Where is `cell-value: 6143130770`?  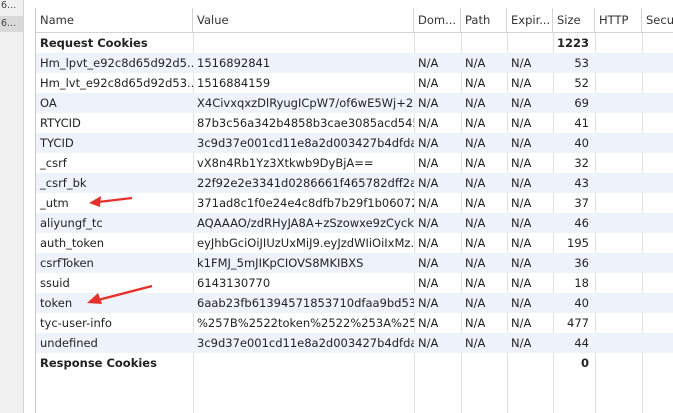 cell-value: 6143130770 is located at coordinates (234, 283).